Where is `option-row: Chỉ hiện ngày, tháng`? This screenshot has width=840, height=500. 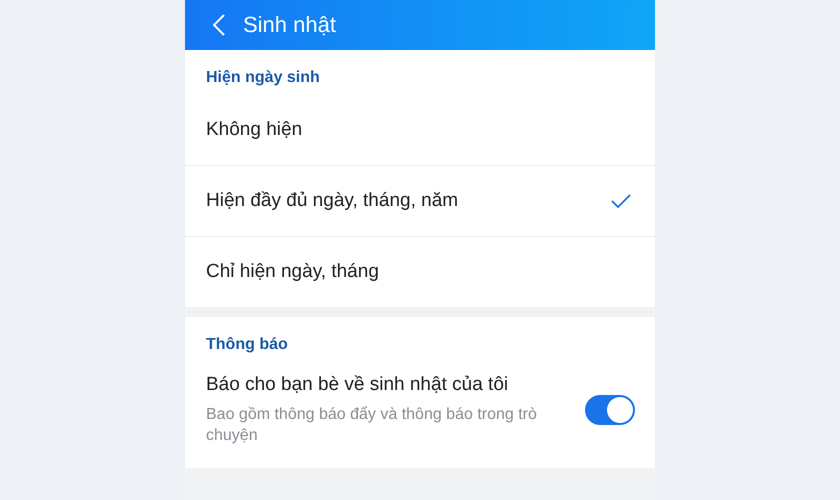
option-row: Chỉ hiện ngày, tháng is located at coordinates (420, 271).